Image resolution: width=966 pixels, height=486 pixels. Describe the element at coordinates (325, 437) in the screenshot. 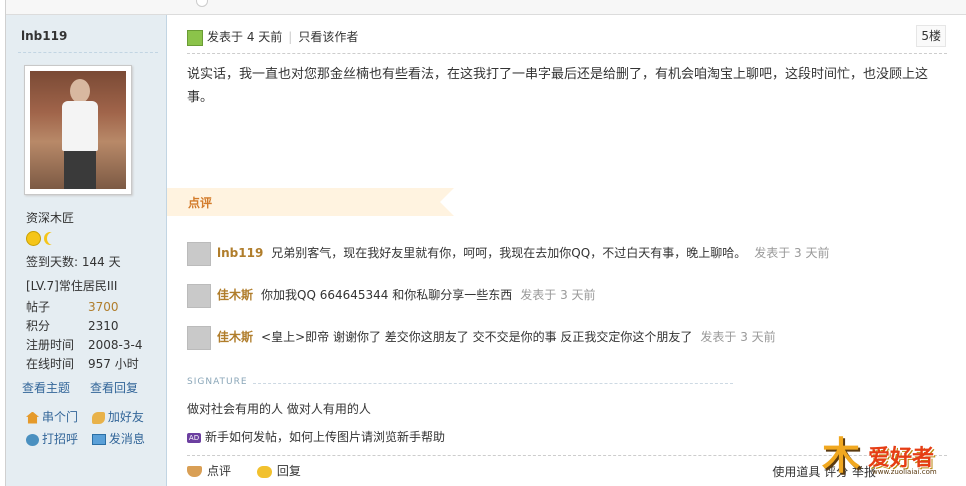

I see `newbie-help-text: 新手如何发帖，如何上传图片请浏览新手帮助` at that location.